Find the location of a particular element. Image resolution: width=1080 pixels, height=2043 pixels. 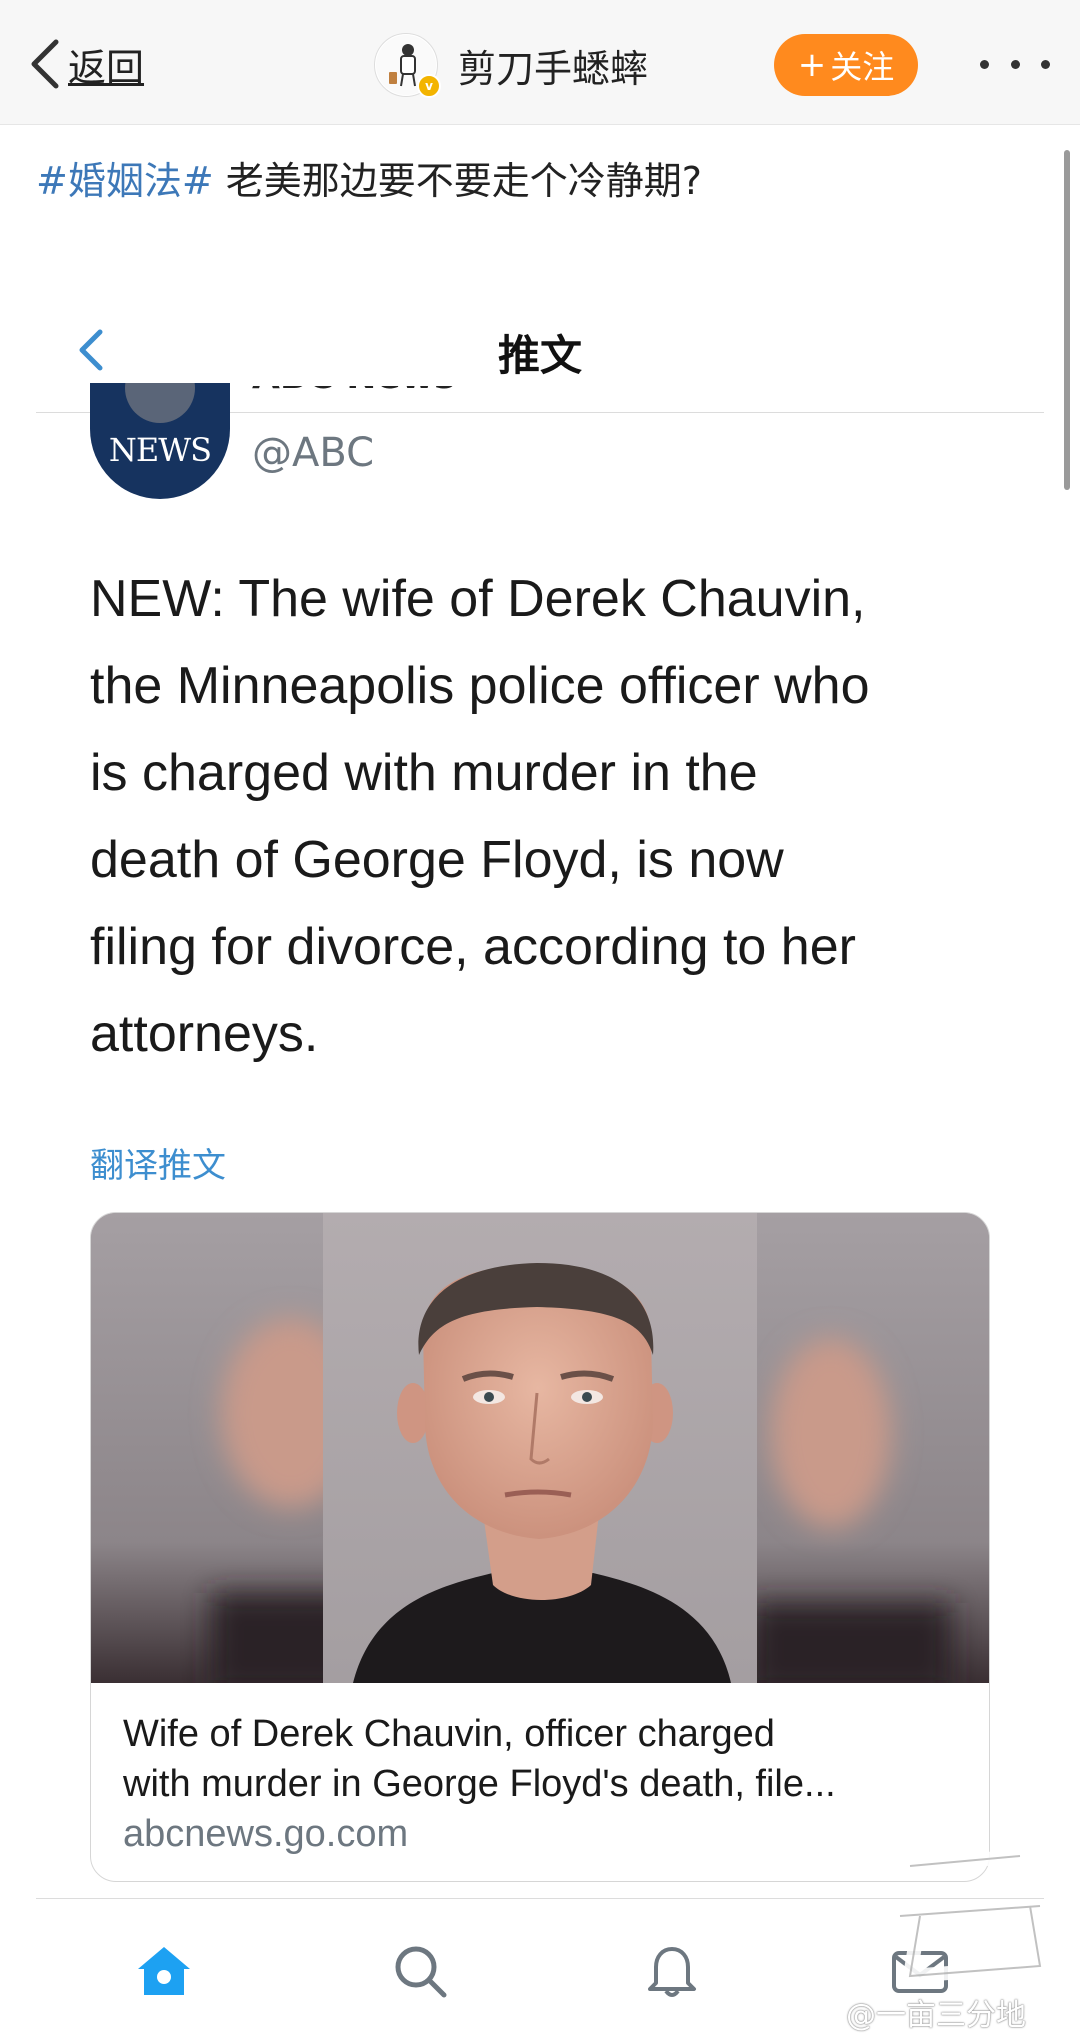

author-header: v 剪刀手蟋蟀 is located at coordinates (511, 65).